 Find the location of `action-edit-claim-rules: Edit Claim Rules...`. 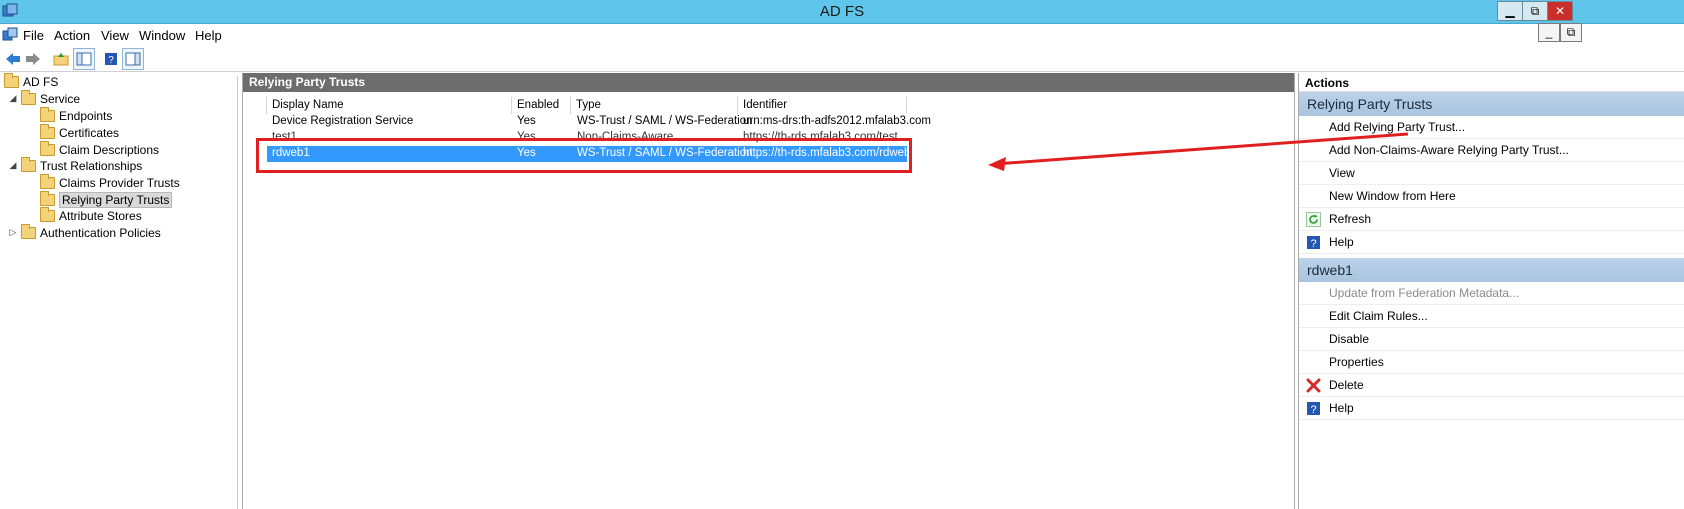

action-edit-claim-rules: Edit Claim Rules... is located at coordinates (1491, 316).